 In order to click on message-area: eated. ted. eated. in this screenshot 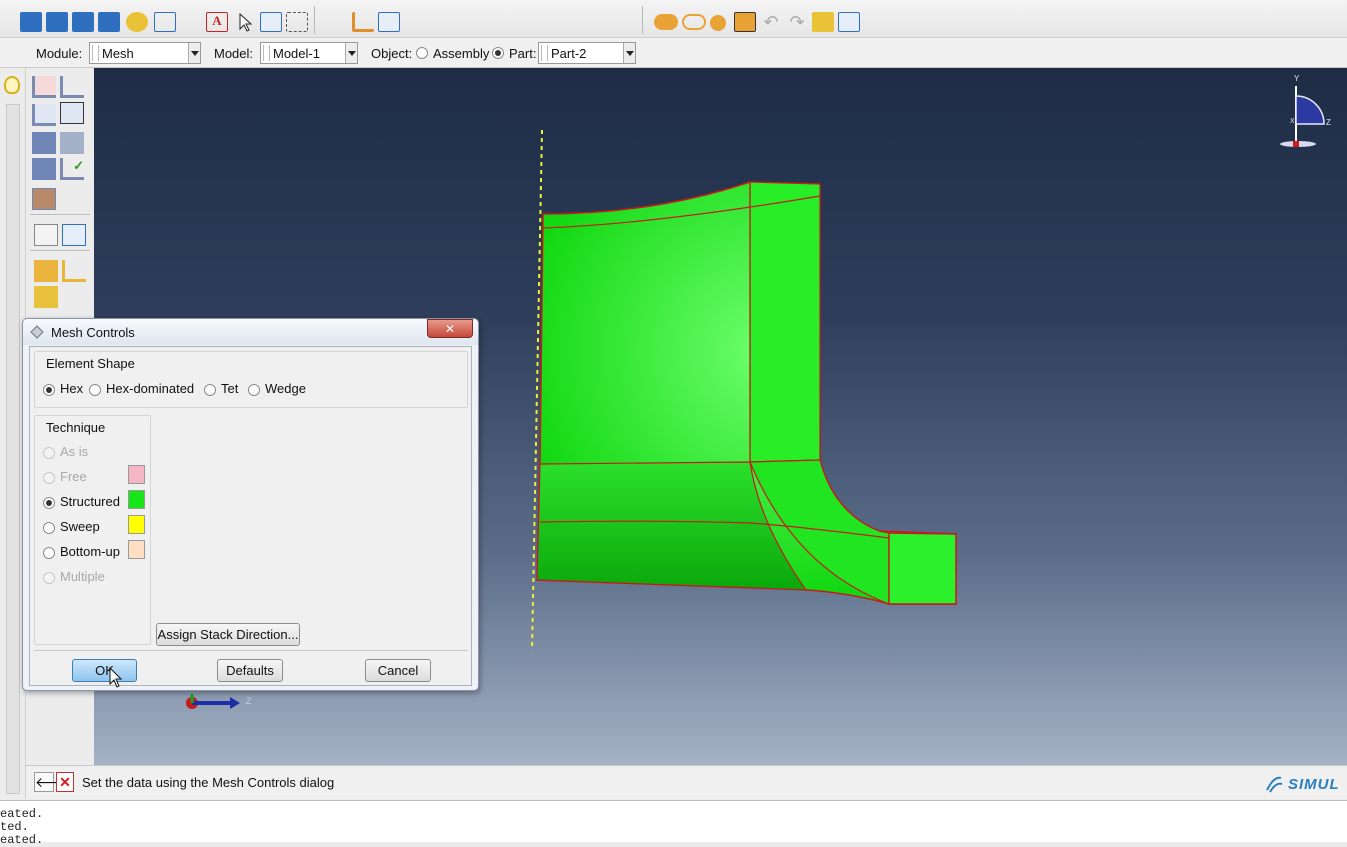, I will do `click(673, 823)`.